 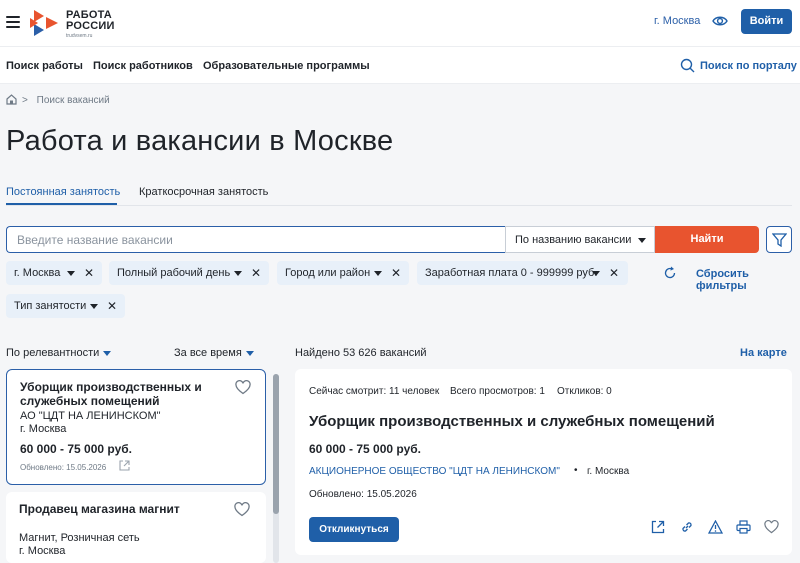 I want to click on detail-company-link: АКЦИОНЕРНОЕ ОБЩЕСТВО "ЦДТ НА ЛЕНИНСКОМ", so click(x=434, y=471).